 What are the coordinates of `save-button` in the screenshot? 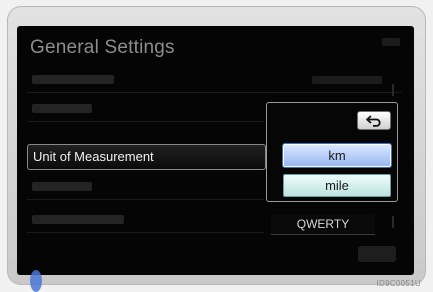 It's located at (377, 254).